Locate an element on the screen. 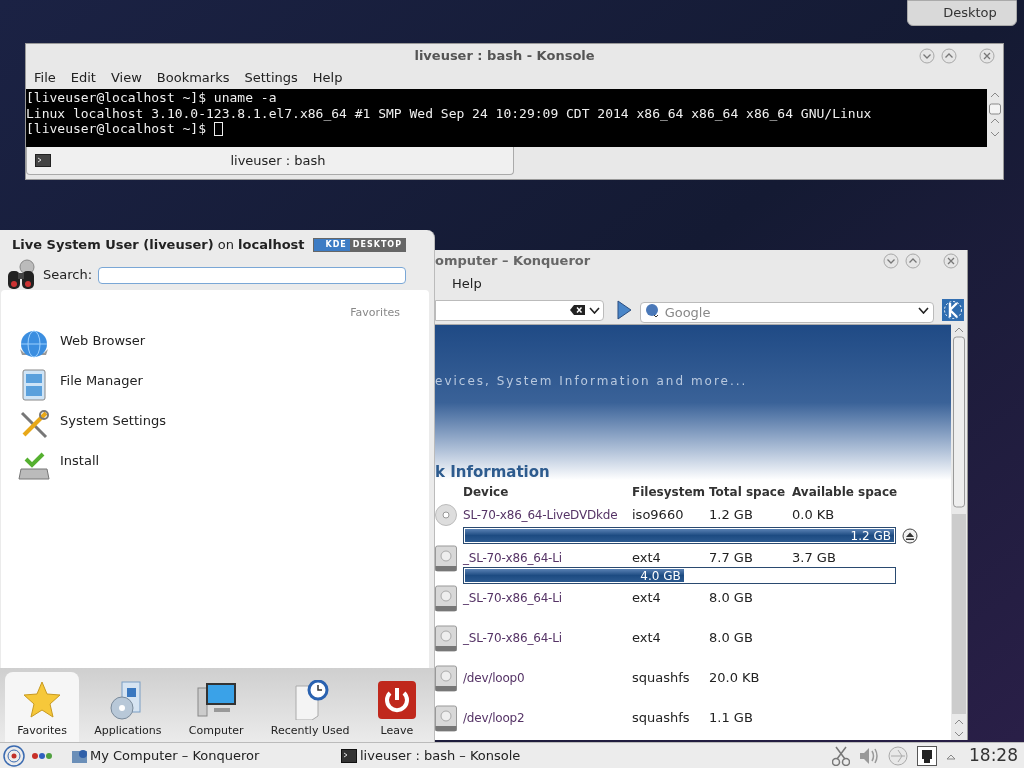 Image resolution: width=1024 pixels, height=768 pixels. menu-item: File is located at coordinates (45, 78).